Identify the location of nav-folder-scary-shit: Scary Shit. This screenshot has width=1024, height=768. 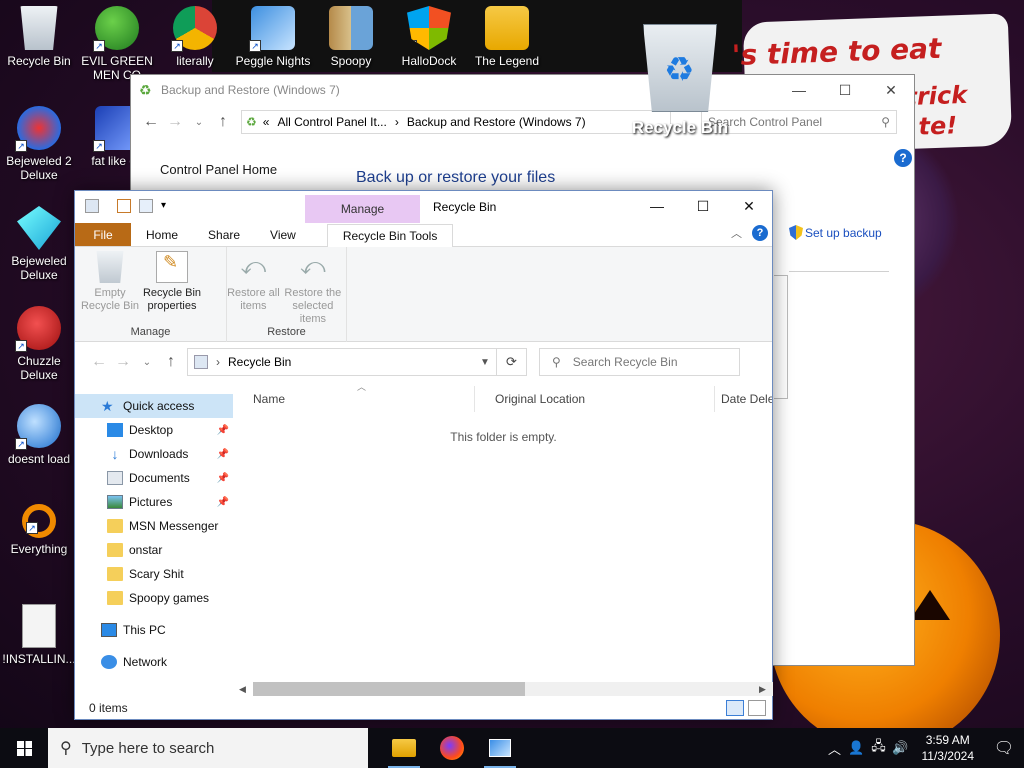
(154, 574).